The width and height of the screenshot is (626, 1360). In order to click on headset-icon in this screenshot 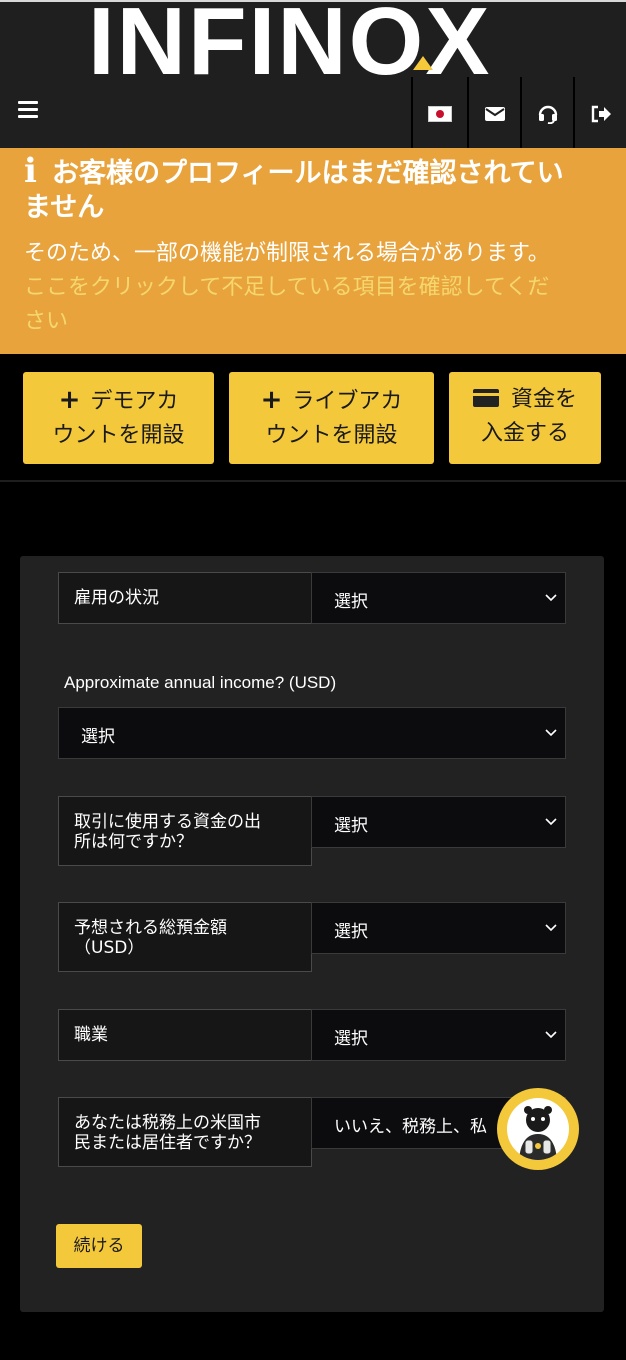, I will do `click(547, 114)`.